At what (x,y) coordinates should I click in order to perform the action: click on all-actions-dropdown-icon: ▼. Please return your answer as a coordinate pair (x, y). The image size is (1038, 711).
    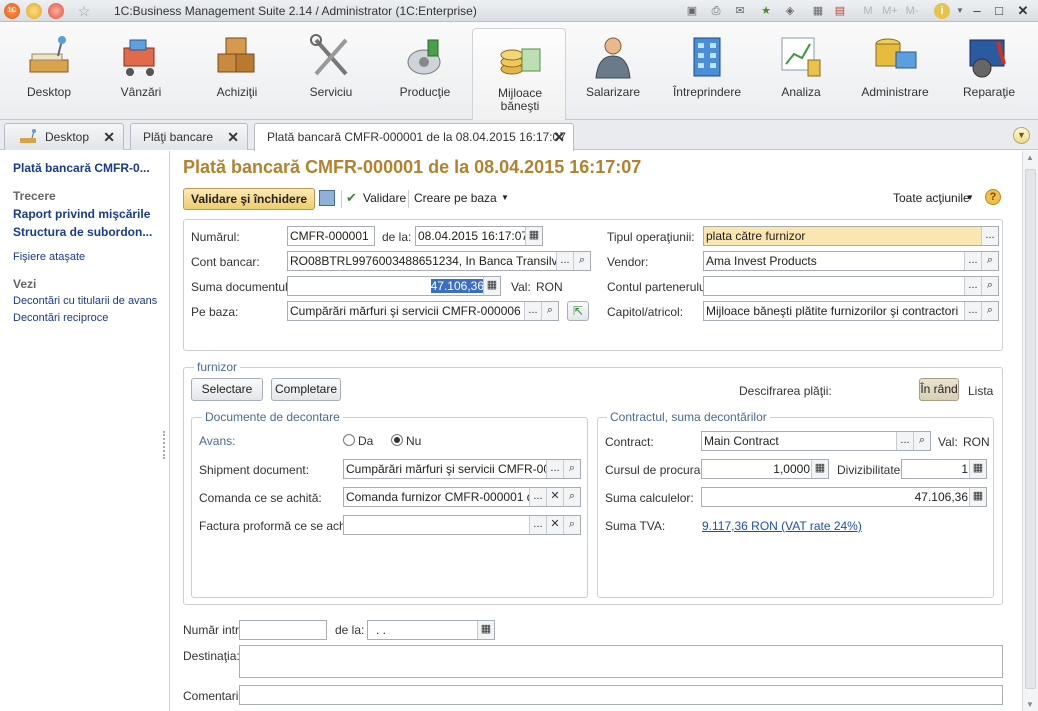
    Looking at the image, I should click on (970, 197).